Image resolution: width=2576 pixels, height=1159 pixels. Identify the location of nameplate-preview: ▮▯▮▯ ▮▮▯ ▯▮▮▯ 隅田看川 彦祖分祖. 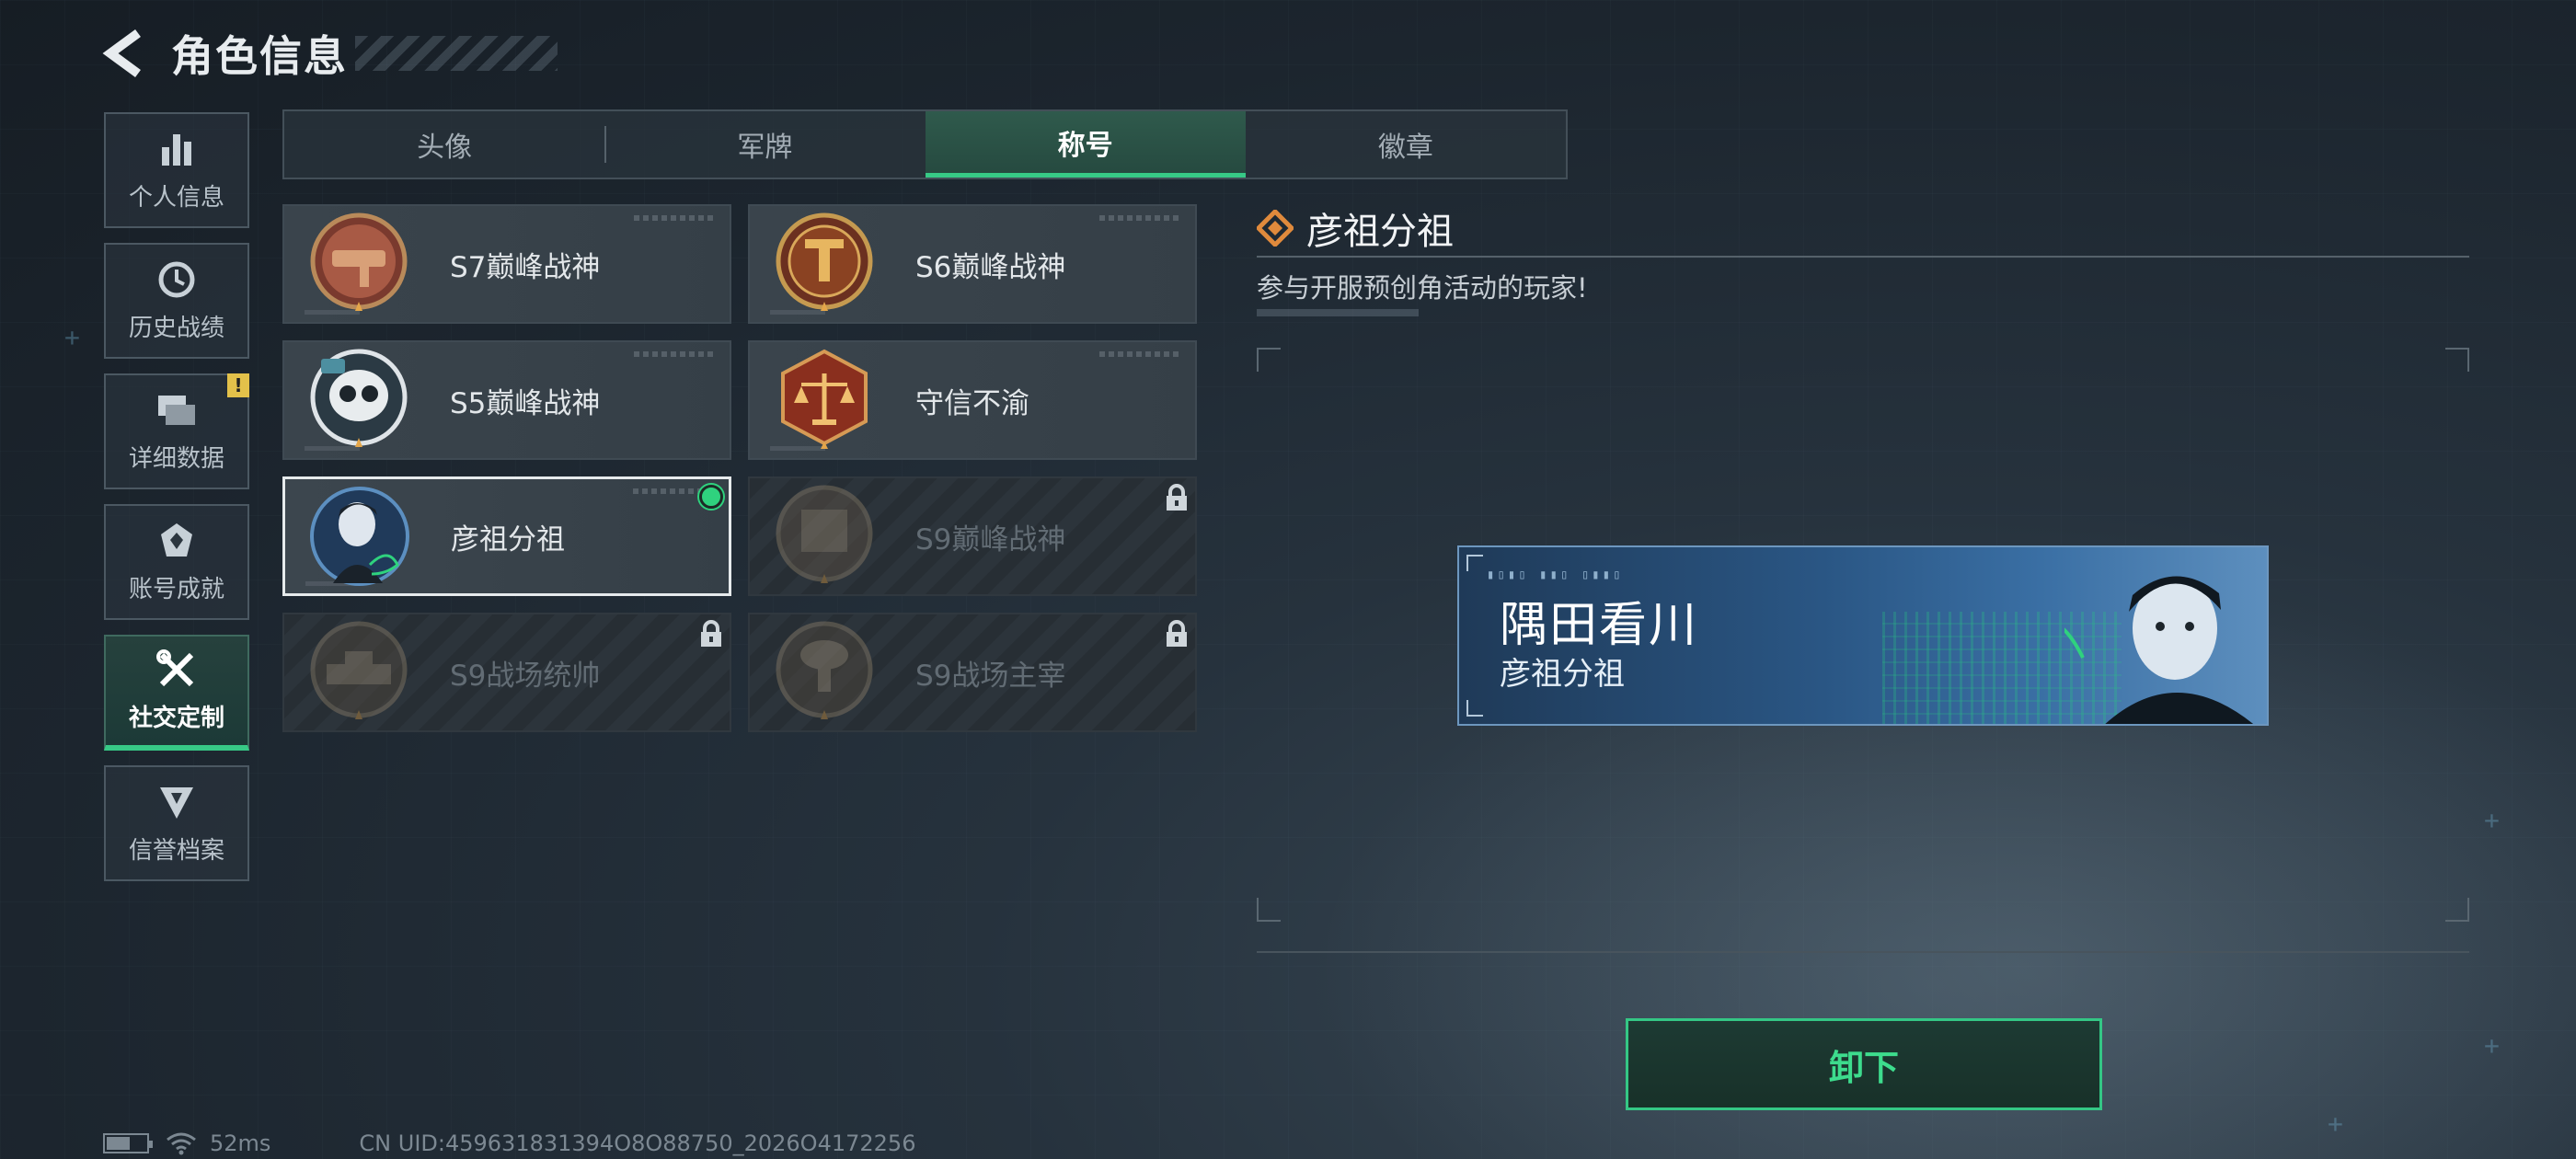
(1863, 635).